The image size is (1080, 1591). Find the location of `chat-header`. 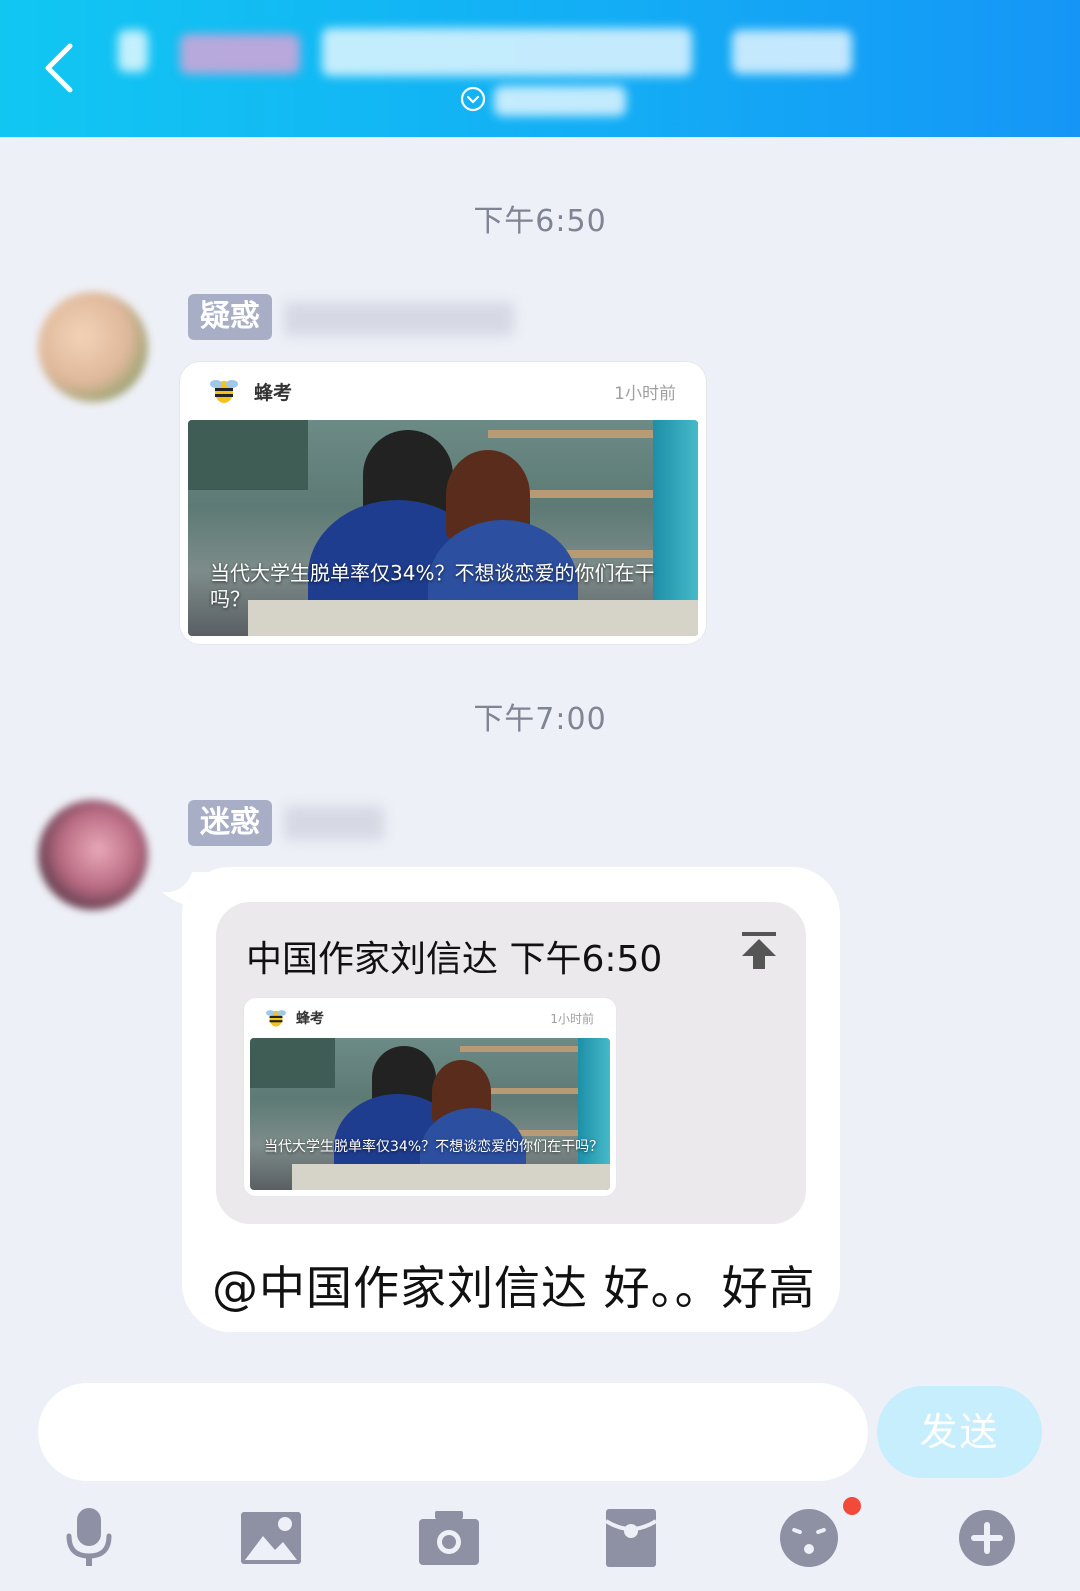

chat-header is located at coordinates (540, 68).